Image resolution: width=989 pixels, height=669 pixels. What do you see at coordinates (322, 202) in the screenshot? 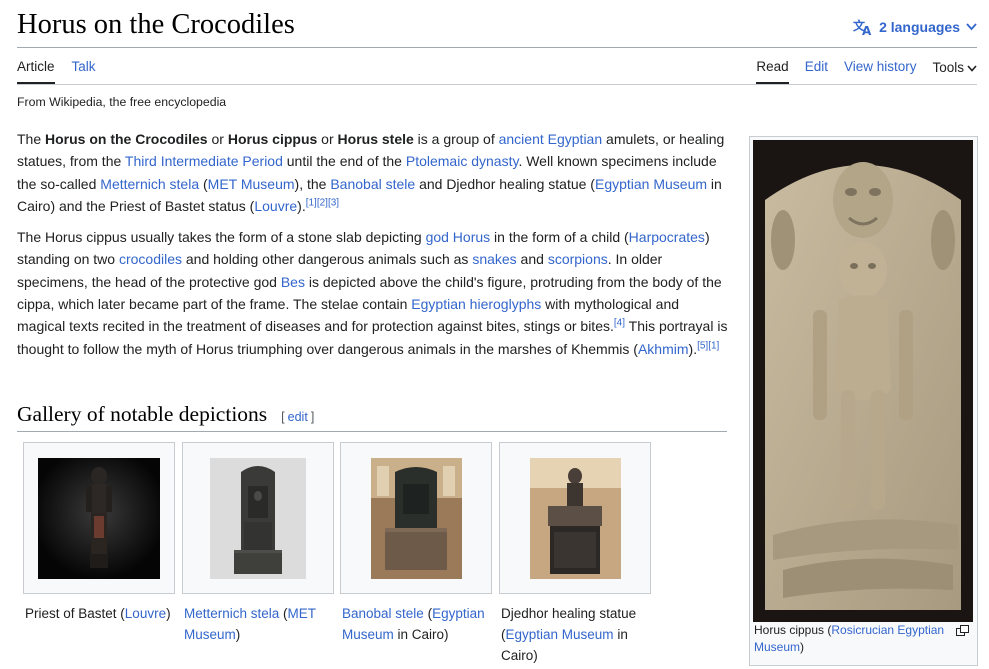
I see `citation-refs: [1][2][3]` at bounding box center [322, 202].